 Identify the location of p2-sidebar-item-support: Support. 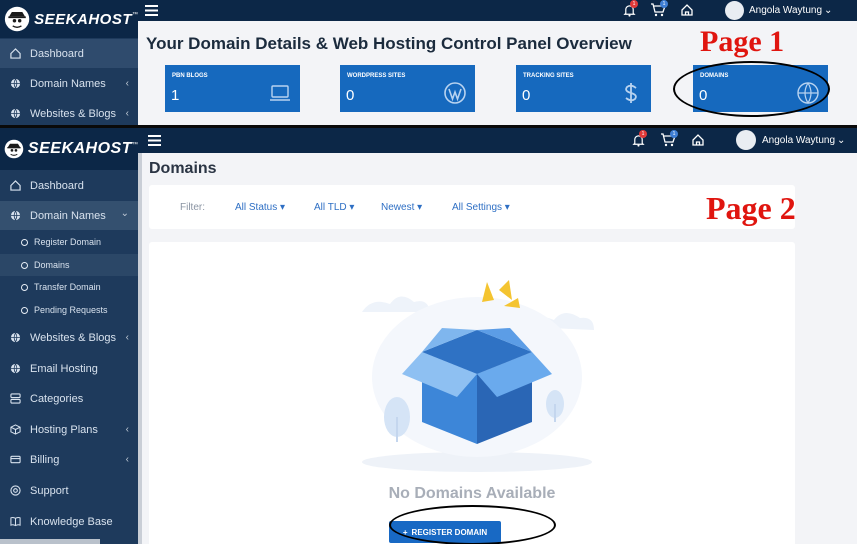
(69, 490).